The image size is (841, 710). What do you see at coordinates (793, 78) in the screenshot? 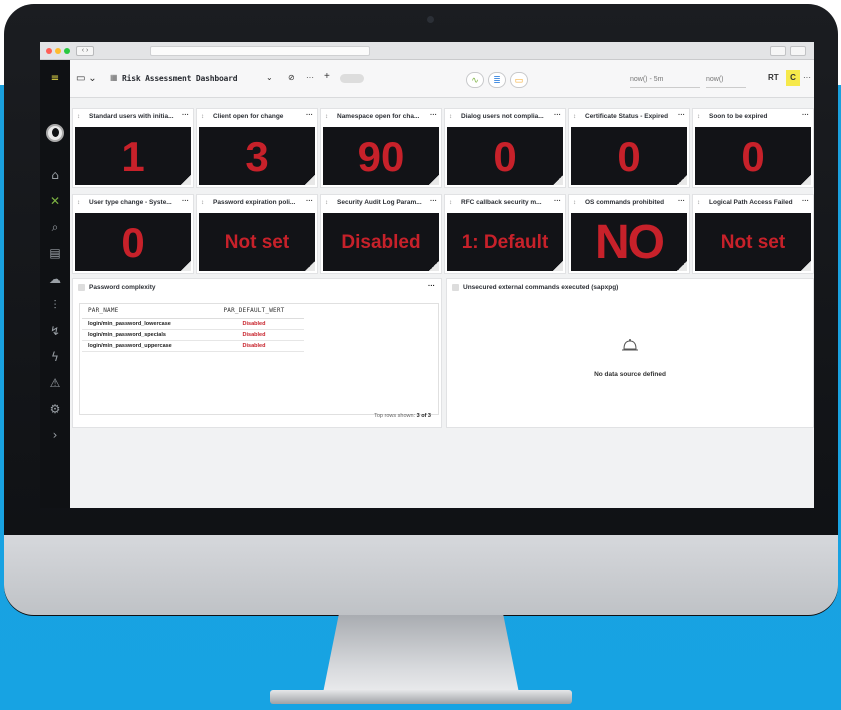
I see `refresh-icon: C` at bounding box center [793, 78].